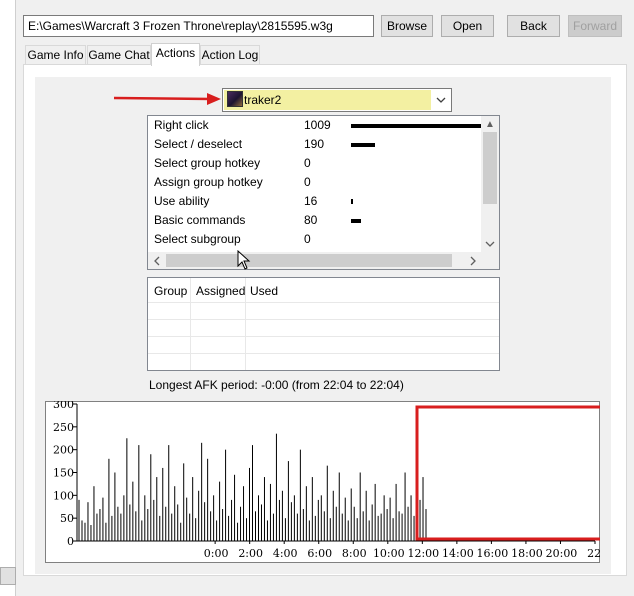 The height and width of the screenshot is (596, 634). I want to click on scrollbar-corner, so click(490, 260).